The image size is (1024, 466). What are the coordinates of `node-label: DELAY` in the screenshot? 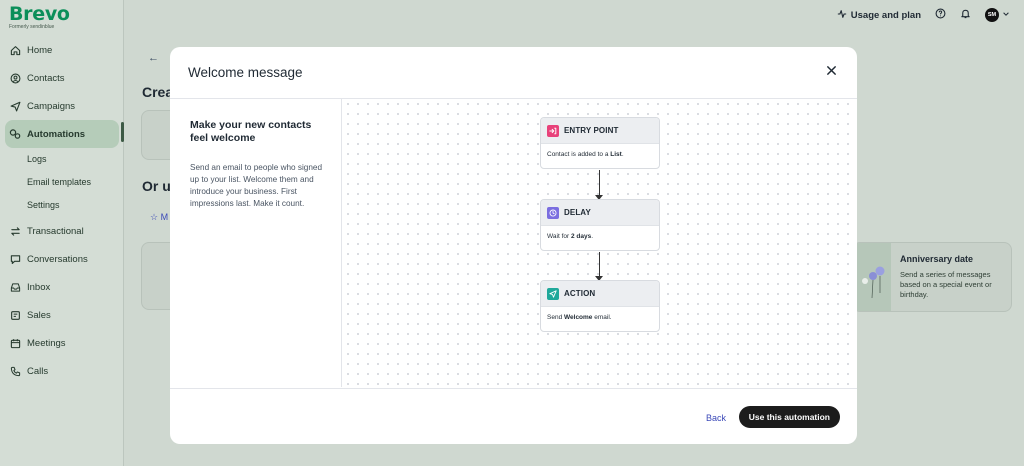 It's located at (577, 212).